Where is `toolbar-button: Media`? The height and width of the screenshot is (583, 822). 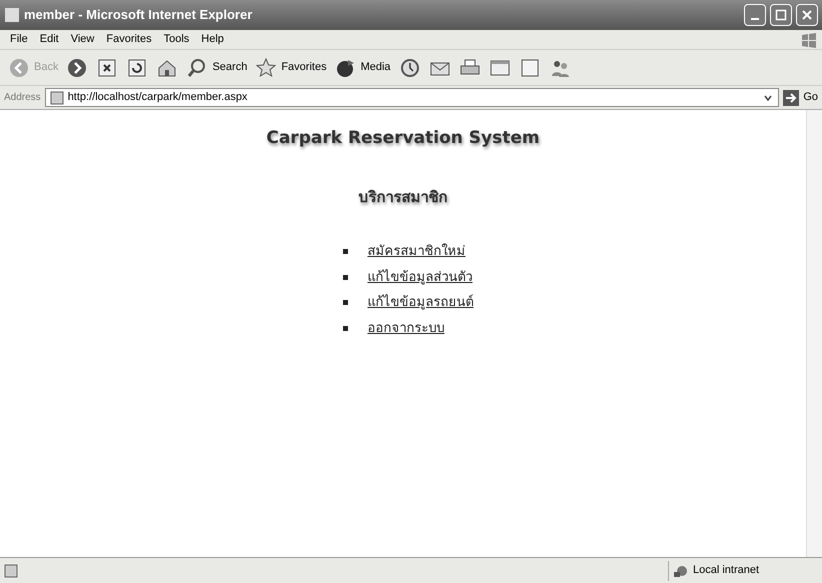
toolbar-button: Media is located at coordinates (362, 67).